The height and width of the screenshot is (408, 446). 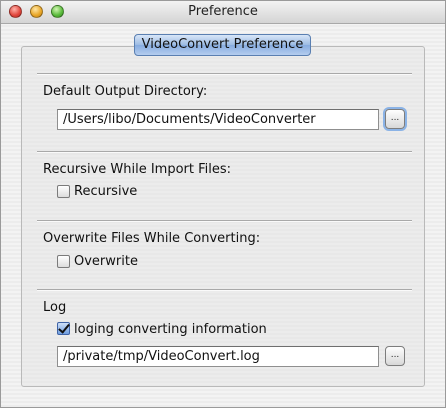 I want to click on log-checkbox, so click(x=63, y=328).